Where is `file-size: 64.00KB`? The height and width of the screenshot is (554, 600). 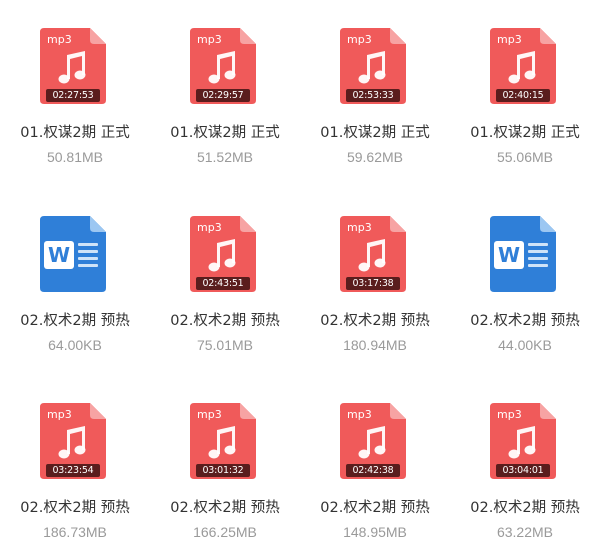 file-size: 64.00KB is located at coordinates (75, 345).